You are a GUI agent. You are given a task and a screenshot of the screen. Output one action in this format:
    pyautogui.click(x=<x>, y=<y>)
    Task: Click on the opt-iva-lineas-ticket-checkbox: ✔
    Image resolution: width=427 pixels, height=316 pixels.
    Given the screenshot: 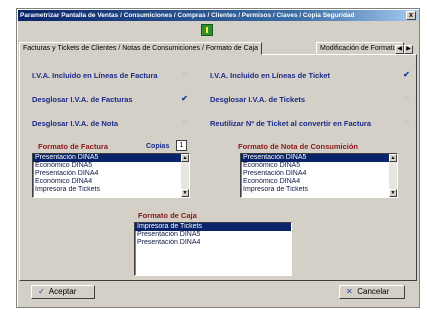 What is the action you would take?
    pyautogui.click(x=406, y=75)
    